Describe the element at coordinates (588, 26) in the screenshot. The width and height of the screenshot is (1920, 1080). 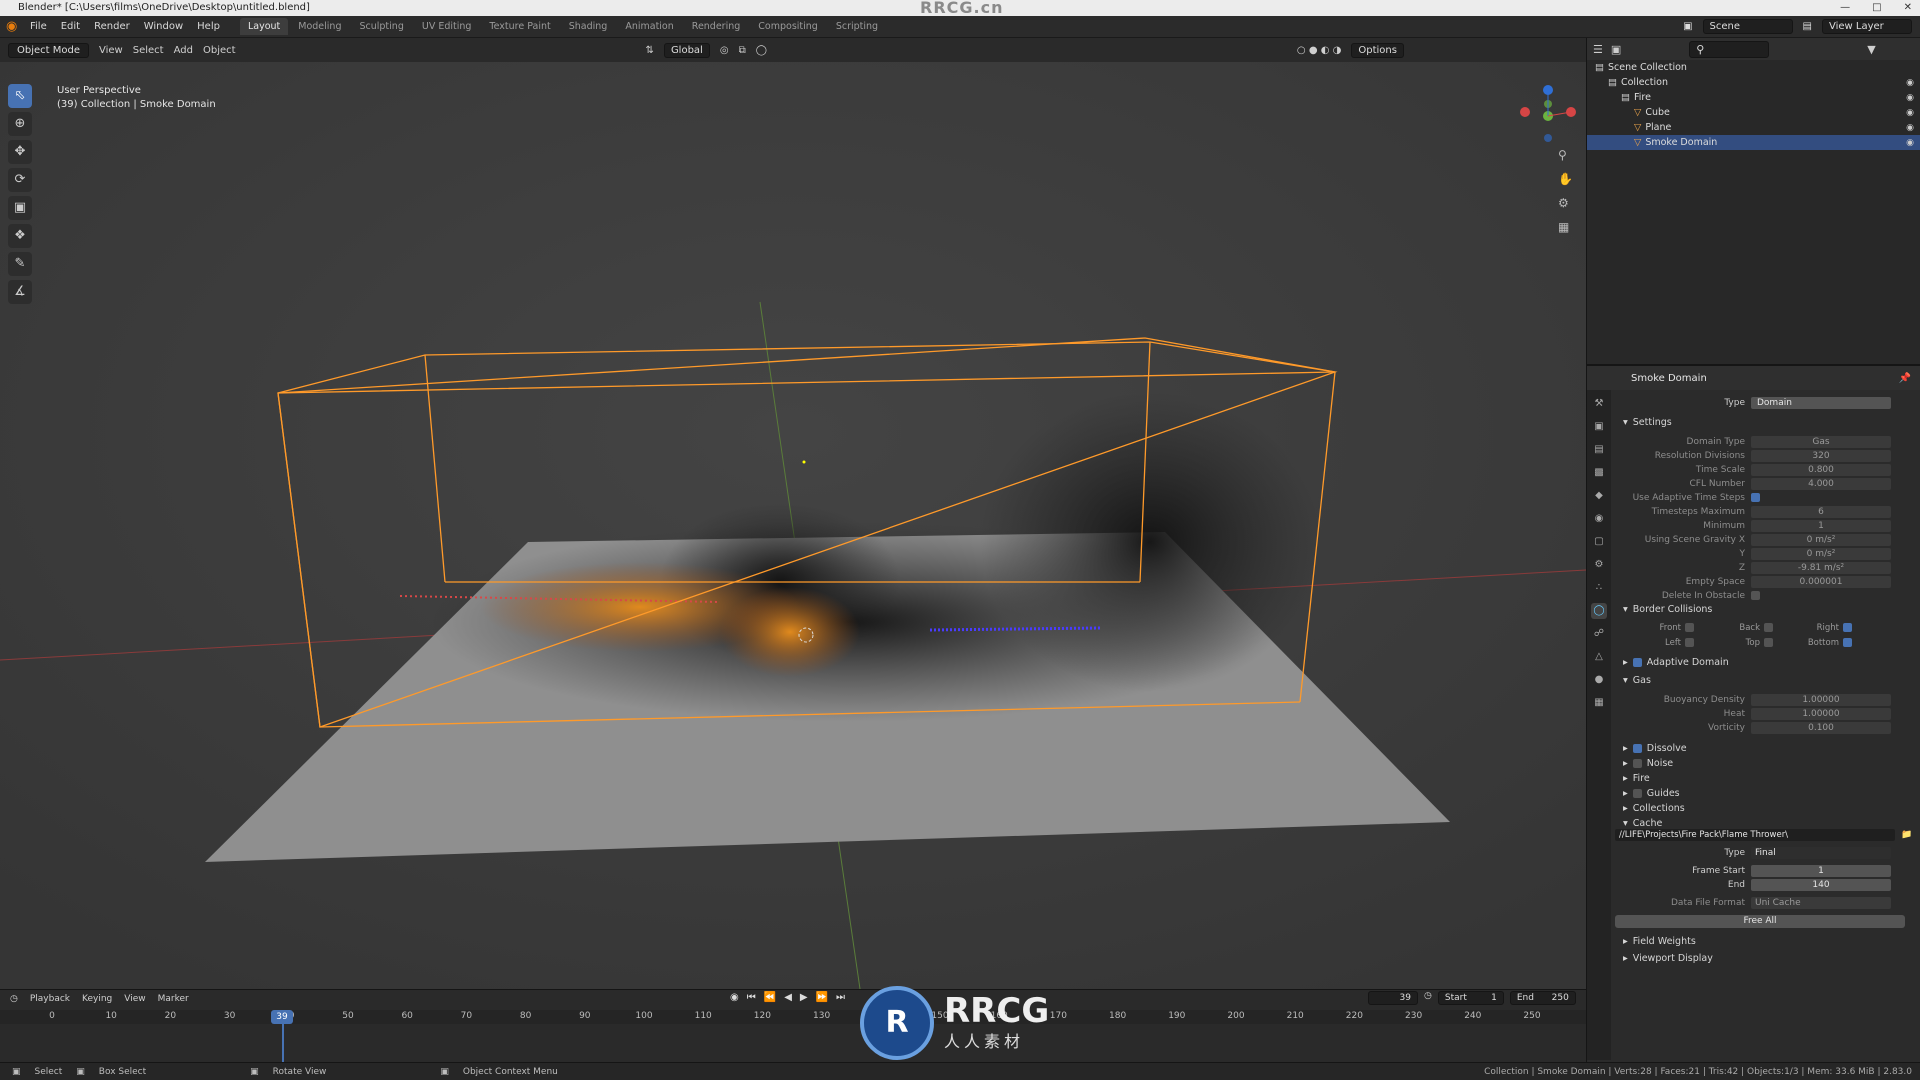
I see `tab-shading: Shading` at that location.